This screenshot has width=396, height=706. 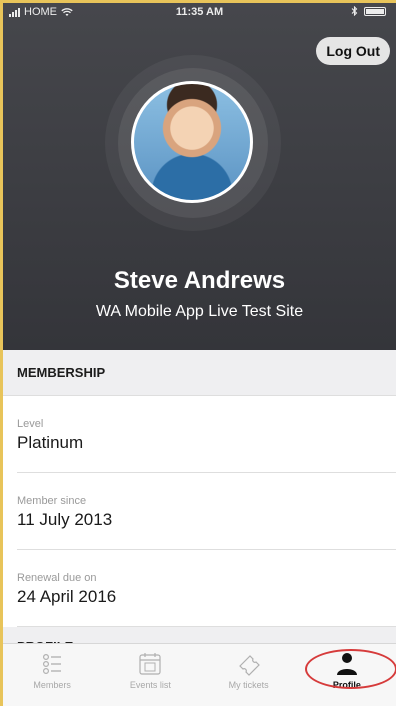 I want to click on ticket-icon, so click(x=249, y=665).